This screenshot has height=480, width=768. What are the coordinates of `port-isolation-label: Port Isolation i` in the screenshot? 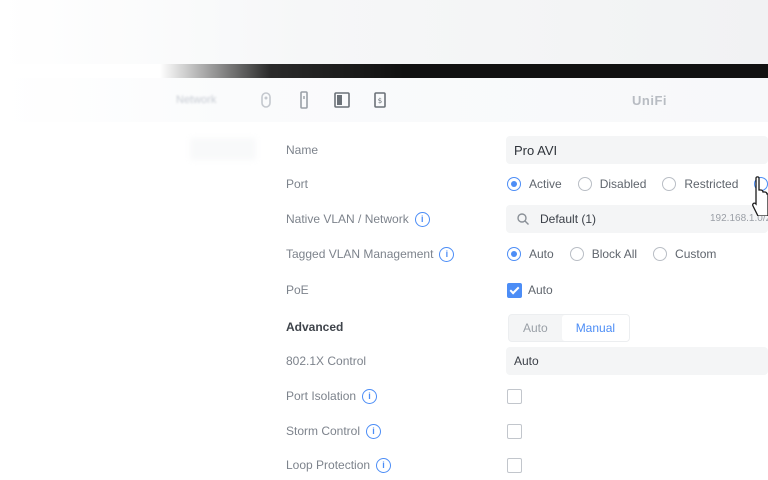 It's located at (332, 396).